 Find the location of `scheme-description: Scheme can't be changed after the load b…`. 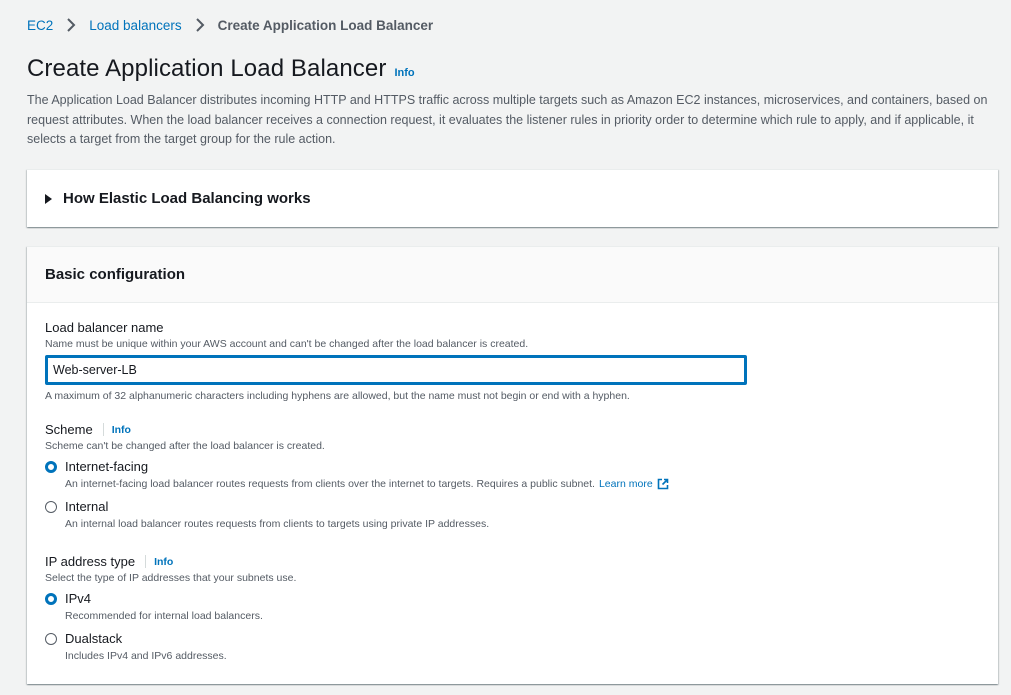

scheme-description: Scheme can't be changed after the load b… is located at coordinates (185, 446).